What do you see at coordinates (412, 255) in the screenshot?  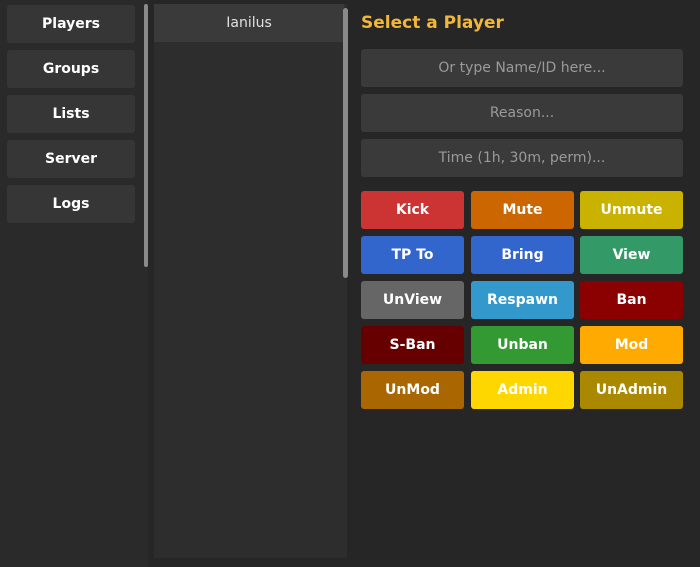 I see `tp-to-button: TP To` at bounding box center [412, 255].